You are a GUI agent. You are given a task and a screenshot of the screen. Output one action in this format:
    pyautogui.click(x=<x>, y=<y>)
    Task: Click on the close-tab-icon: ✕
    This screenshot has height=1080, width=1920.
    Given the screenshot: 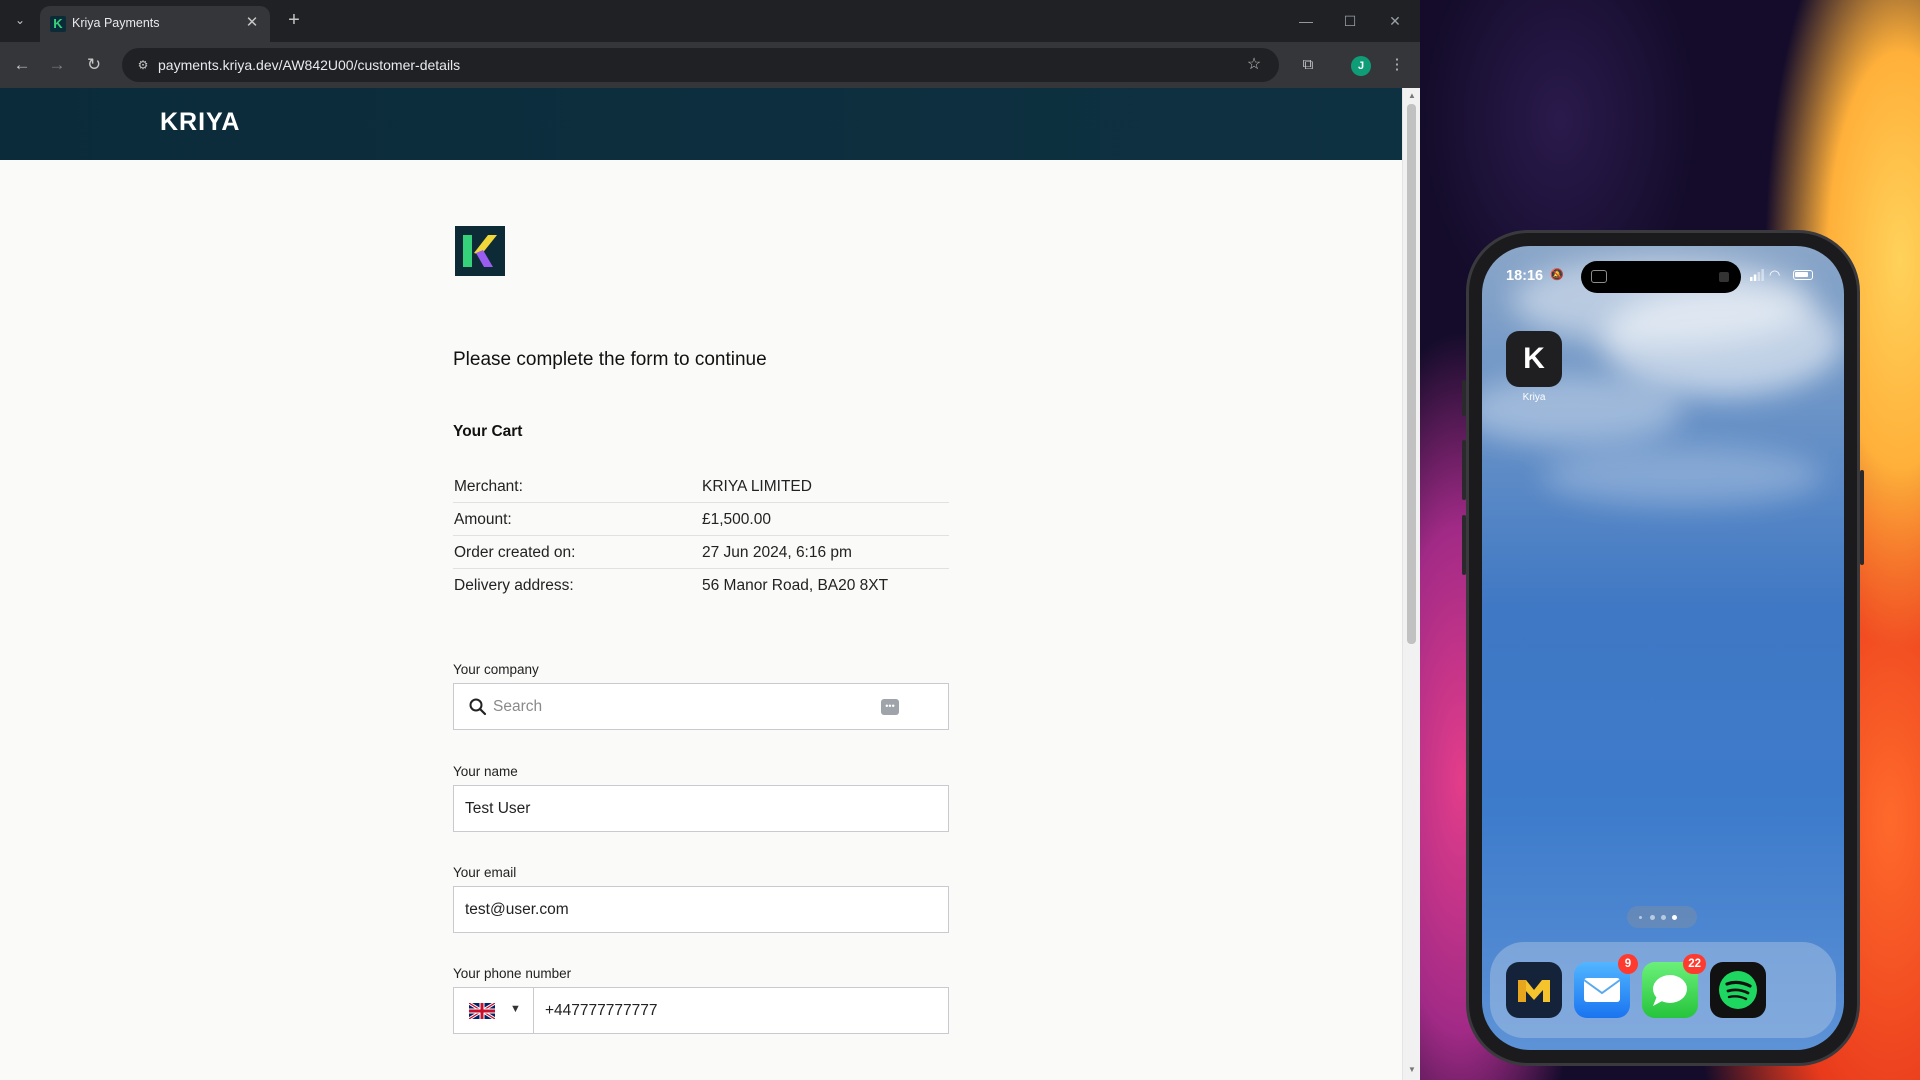 What is the action you would take?
    pyautogui.click(x=252, y=23)
    